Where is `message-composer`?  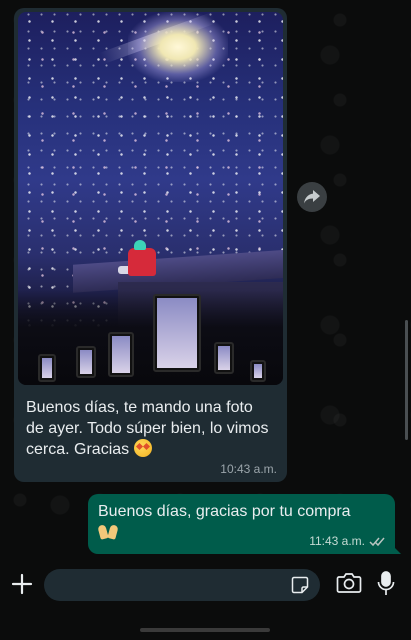 message-composer is located at coordinates (205, 599).